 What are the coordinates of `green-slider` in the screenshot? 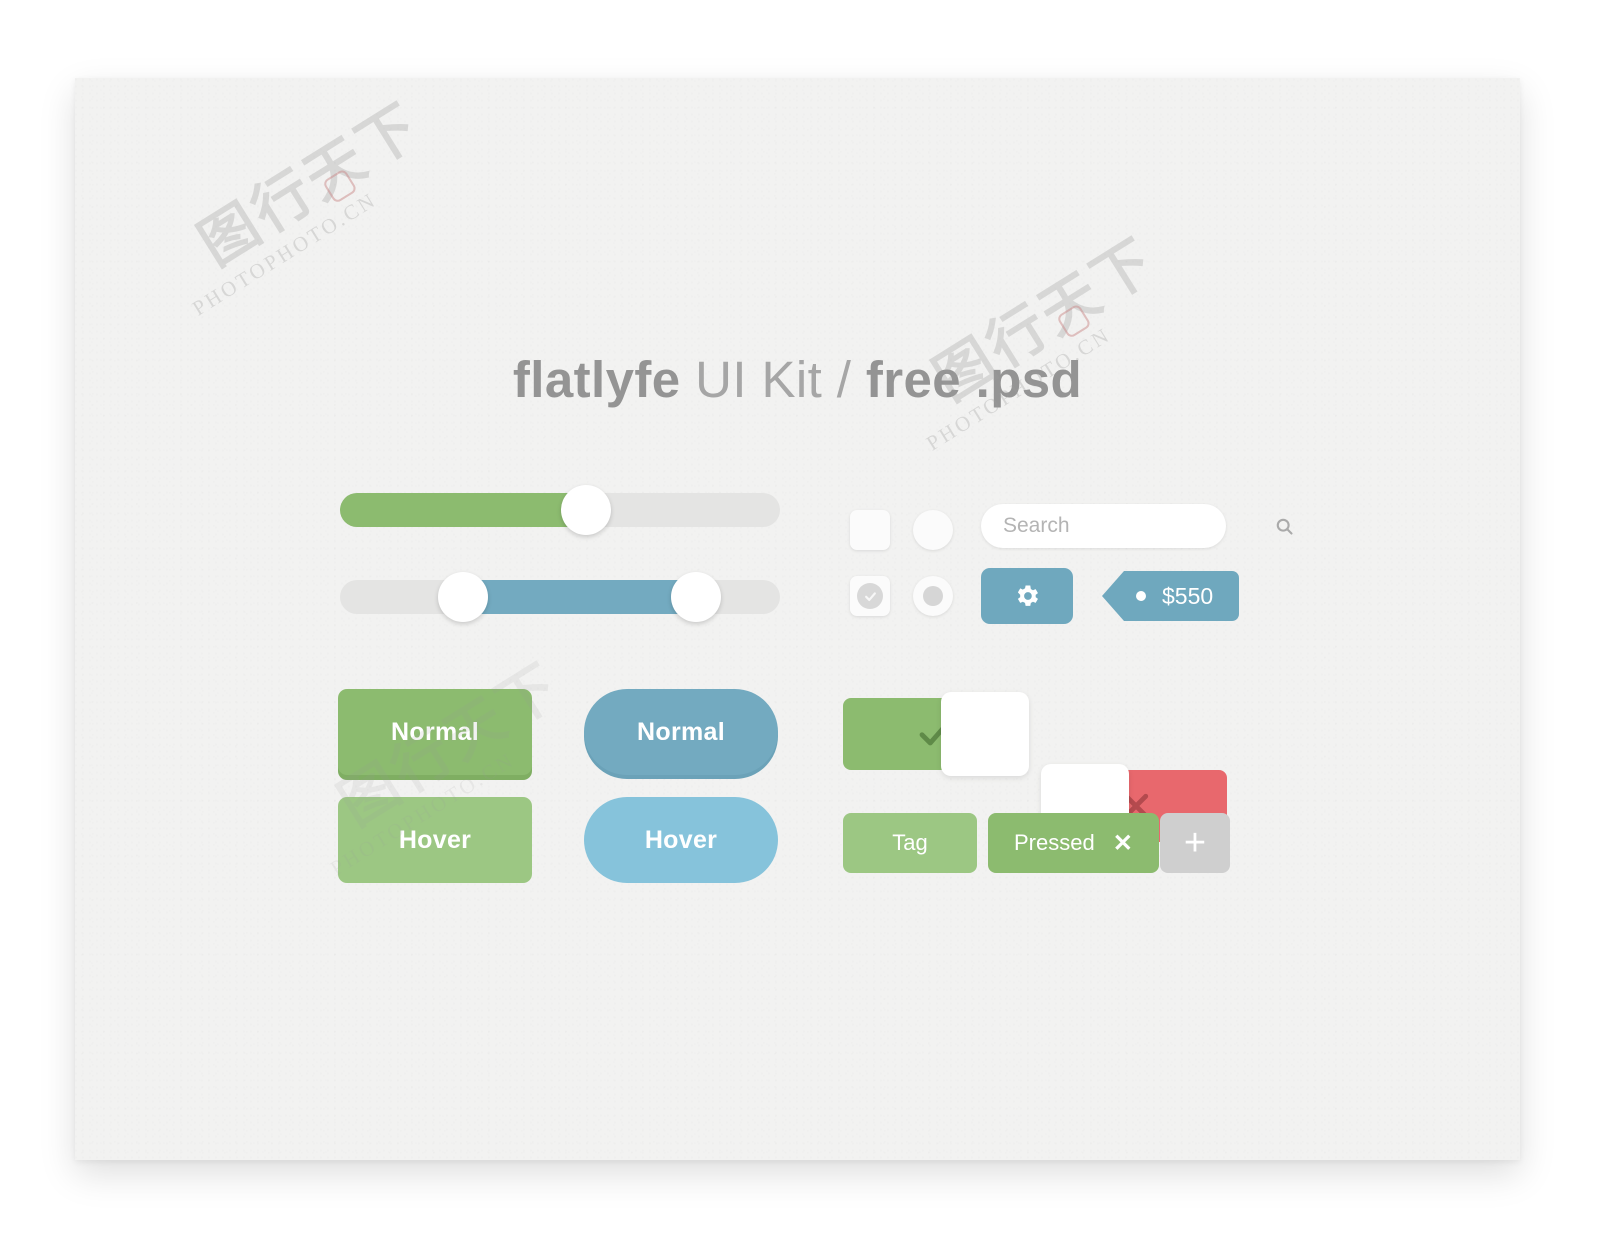 It's located at (560, 510).